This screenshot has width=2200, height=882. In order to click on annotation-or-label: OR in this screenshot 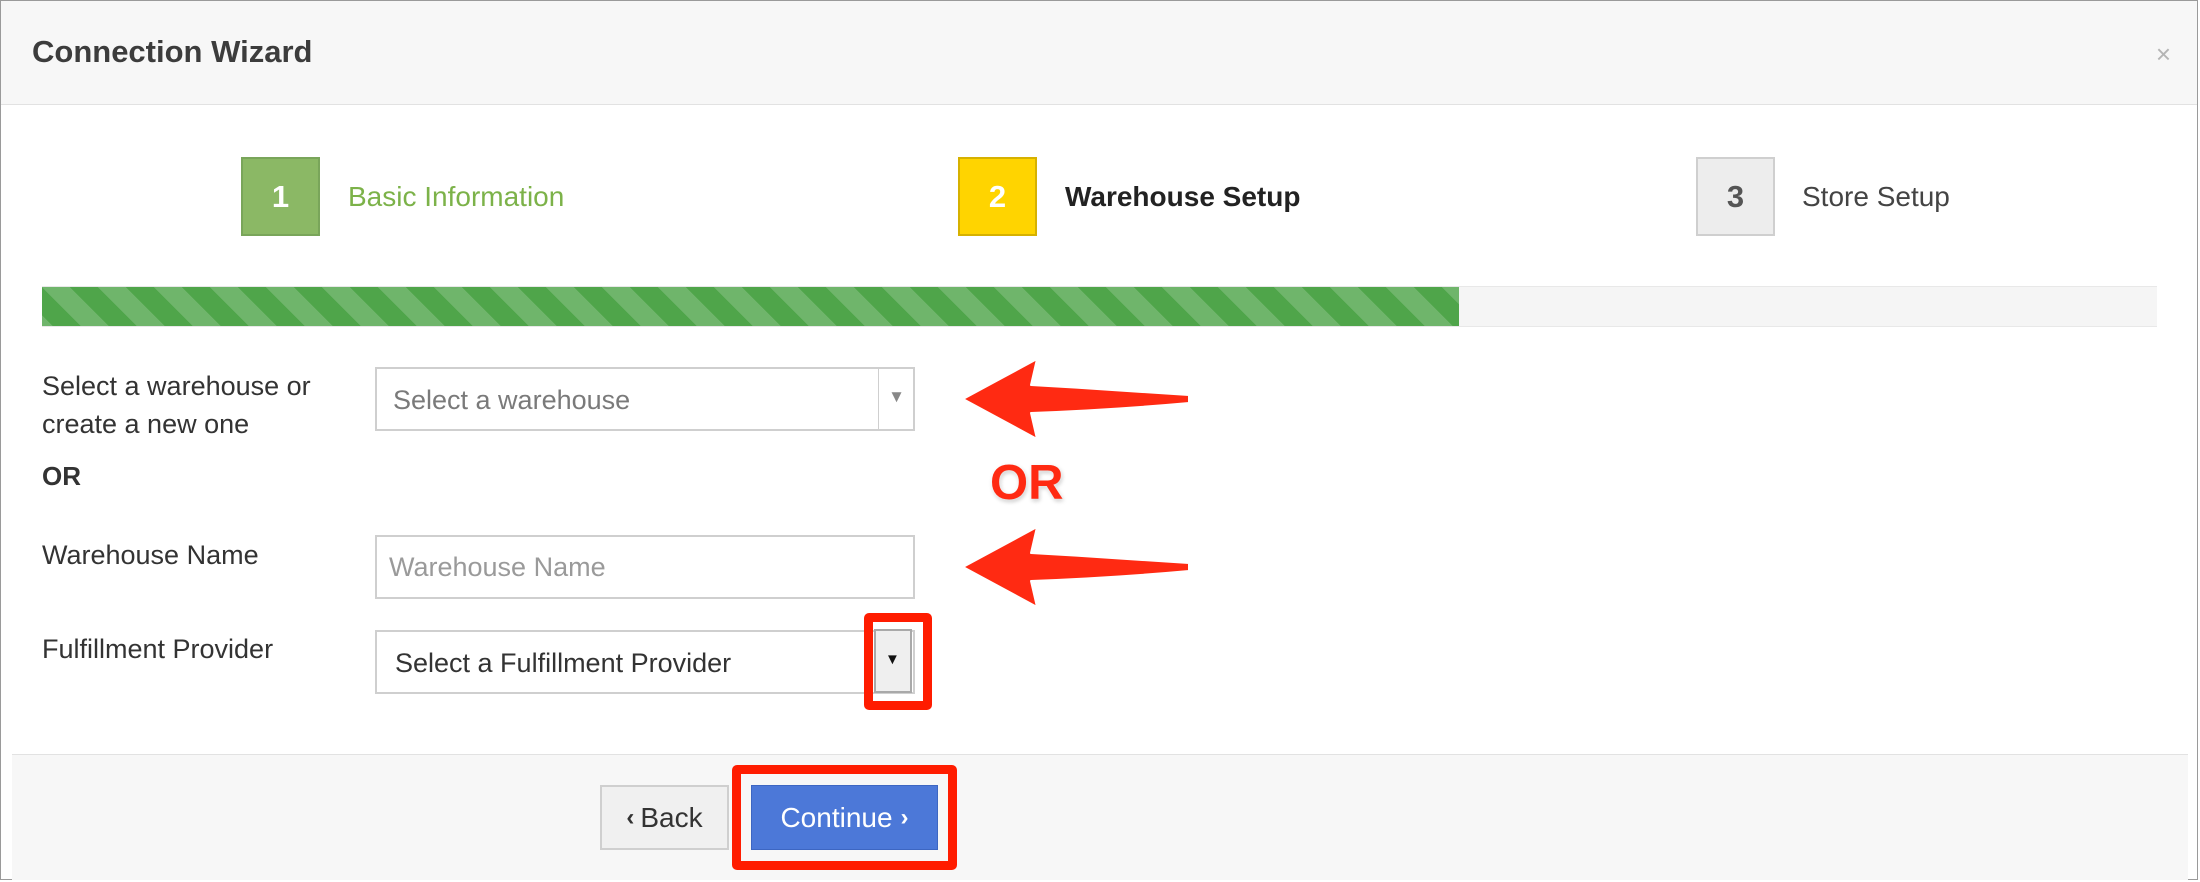, I will do `click(1027, 483)`.